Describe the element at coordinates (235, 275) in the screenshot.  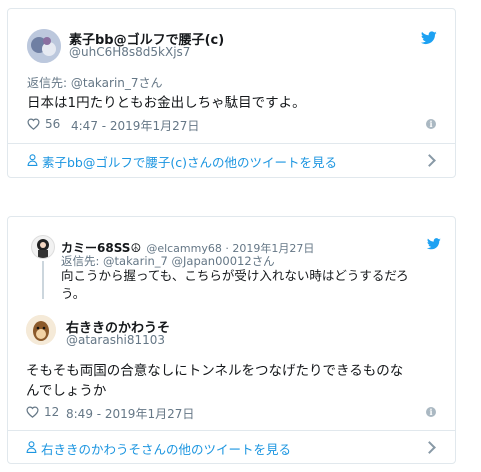
I see `parent-tweet-line: 向こうから握っても、こちらが受け入れない時はどうするだろ` at that location.